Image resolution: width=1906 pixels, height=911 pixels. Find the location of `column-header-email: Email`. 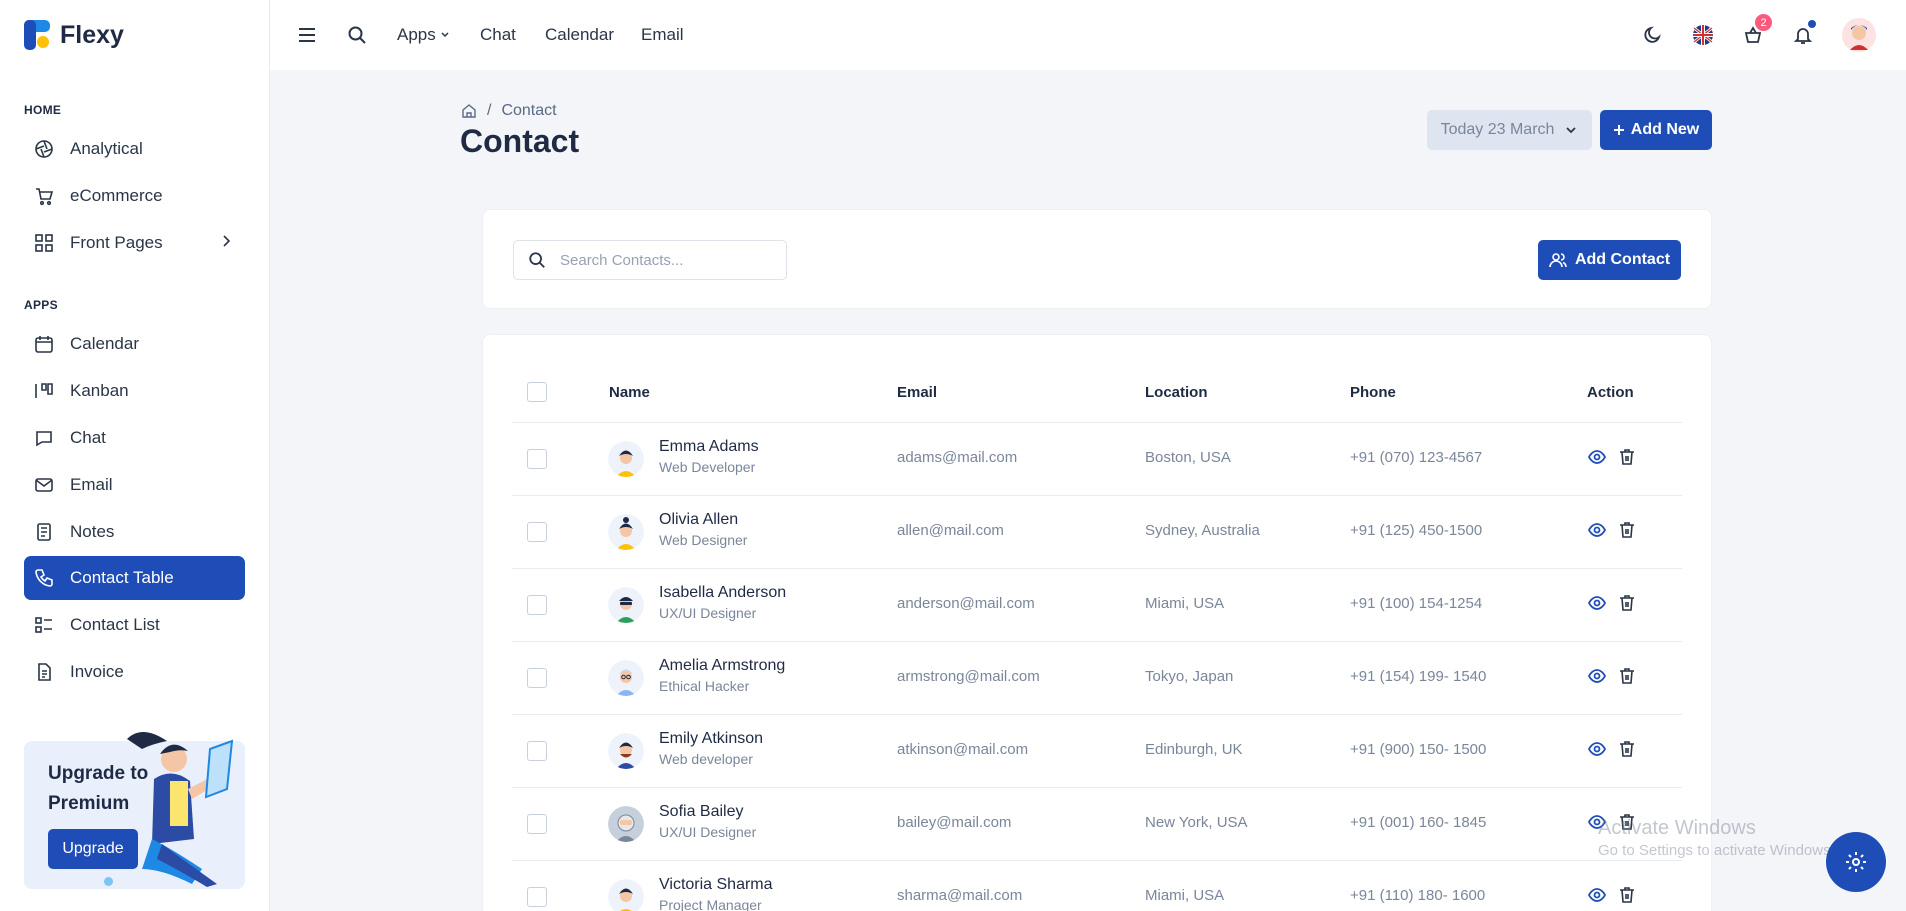

column-header-email: Email is located at coordinates (917, 392).